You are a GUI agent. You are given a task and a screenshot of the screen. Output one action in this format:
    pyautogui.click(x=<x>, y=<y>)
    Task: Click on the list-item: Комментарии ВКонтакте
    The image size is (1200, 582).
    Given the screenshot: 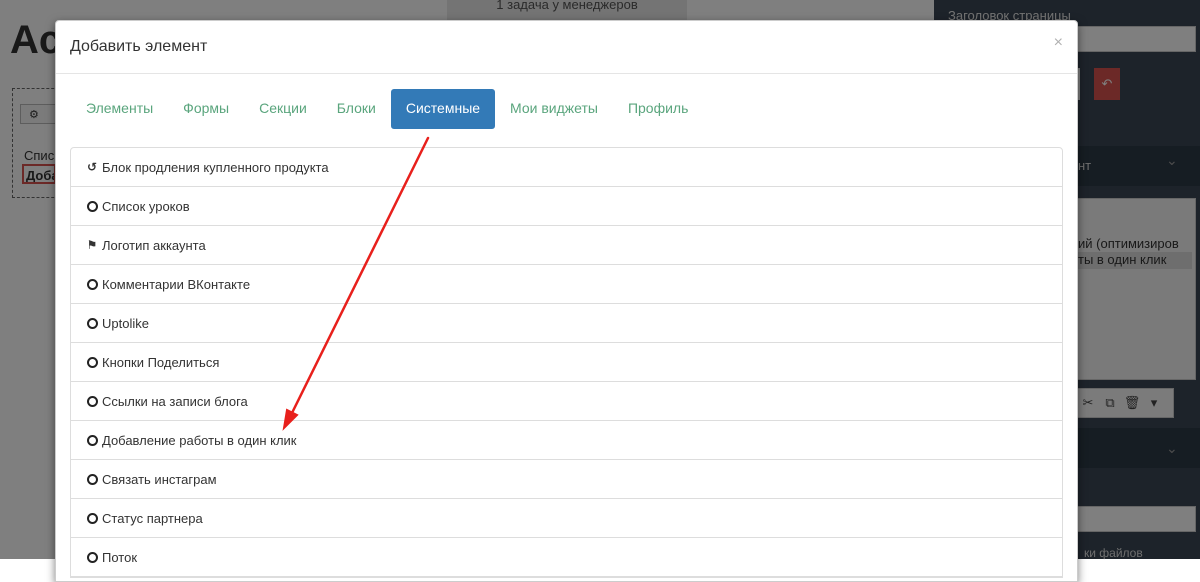 What is the action you would take?
    pyautogui.click(x=566, y=284)
    